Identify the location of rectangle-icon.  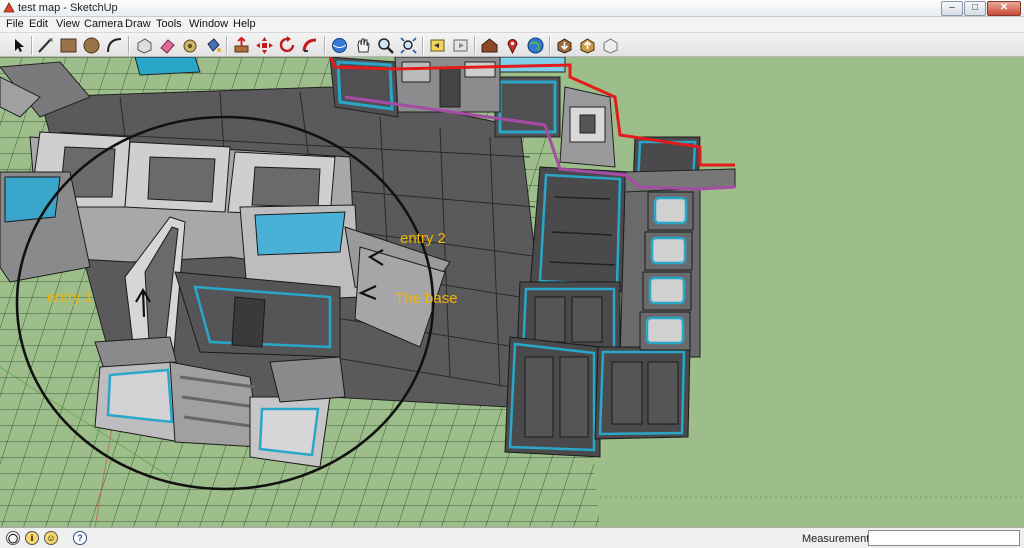
(68, 45).